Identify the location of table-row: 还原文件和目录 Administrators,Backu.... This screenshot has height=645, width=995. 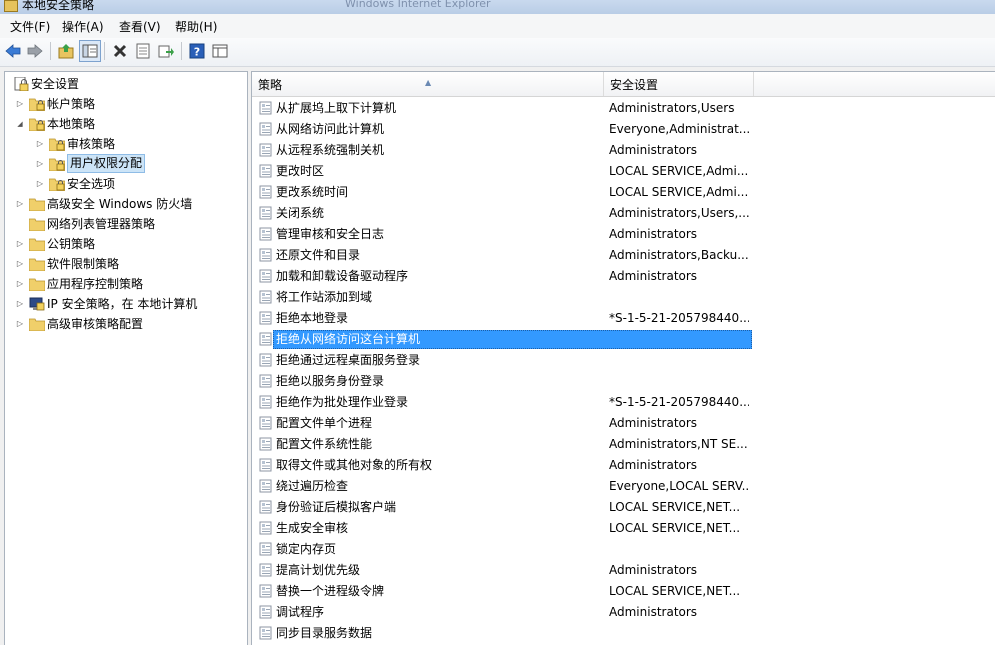
(623, 255).